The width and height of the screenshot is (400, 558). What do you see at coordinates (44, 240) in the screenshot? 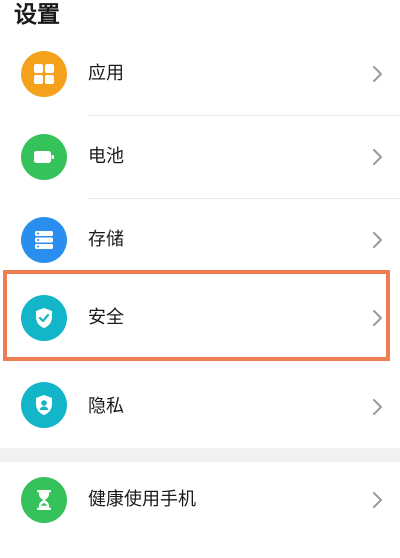
I see `storage-icon` at bounding box center [44, 240].